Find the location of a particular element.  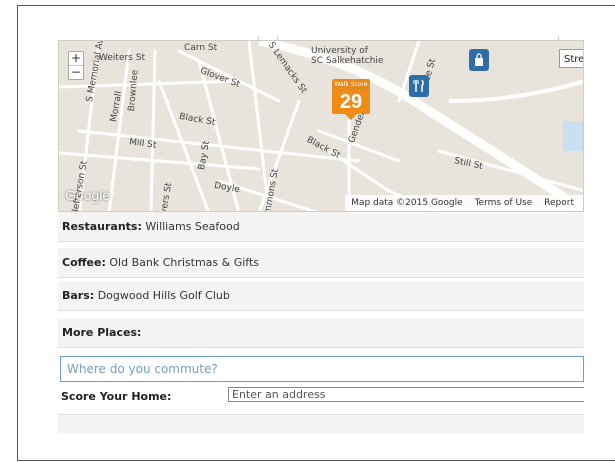

address-input: Enter an address is located at coordinates (406, 394).